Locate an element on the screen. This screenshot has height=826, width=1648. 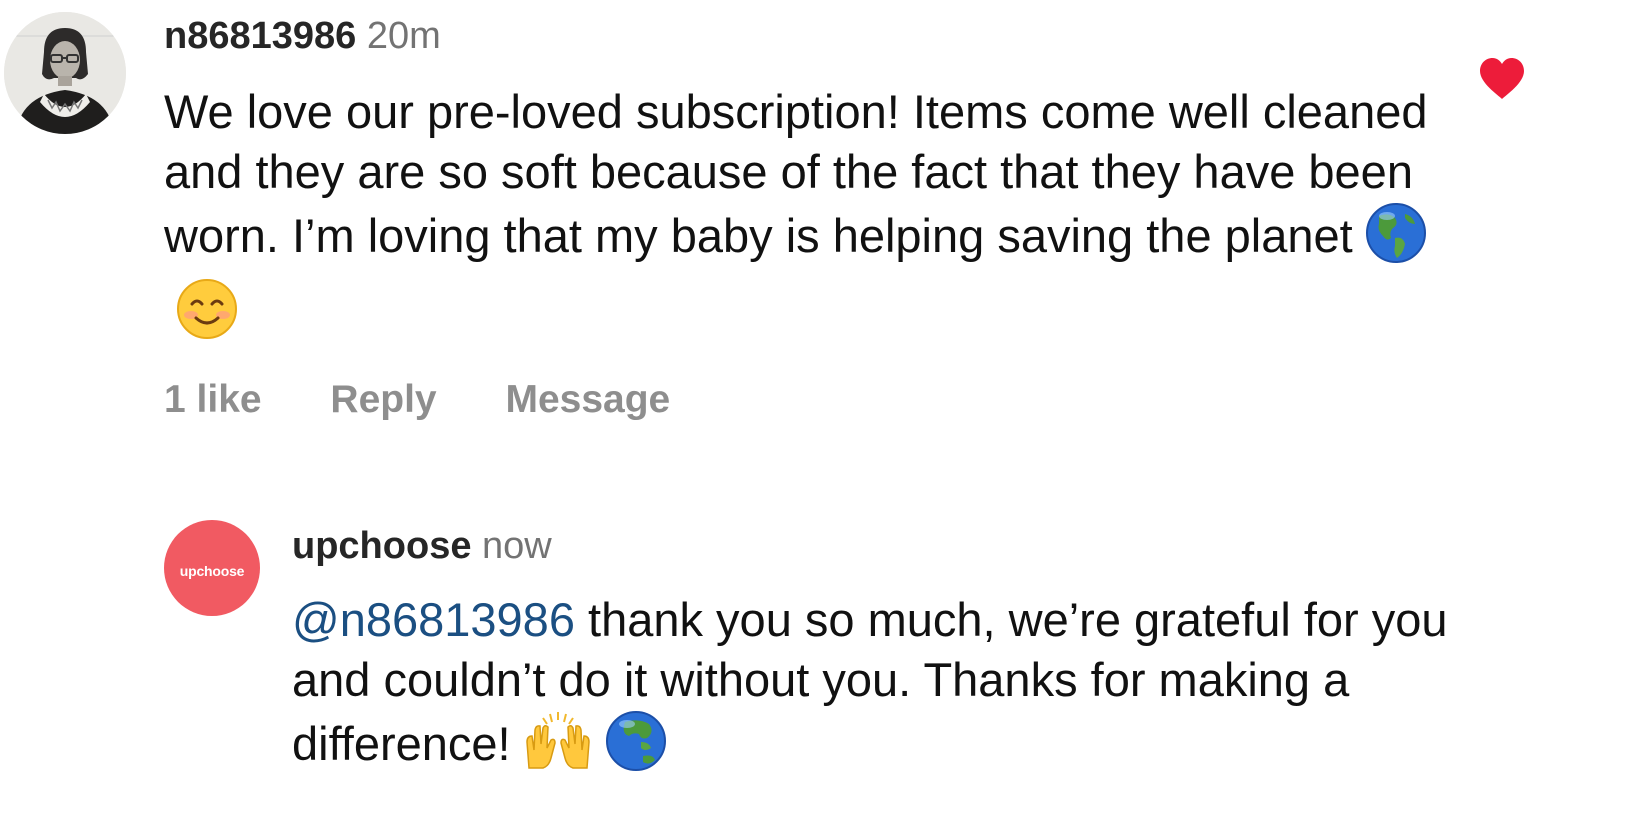
message-button: Message is located at coordinates (587, 399).